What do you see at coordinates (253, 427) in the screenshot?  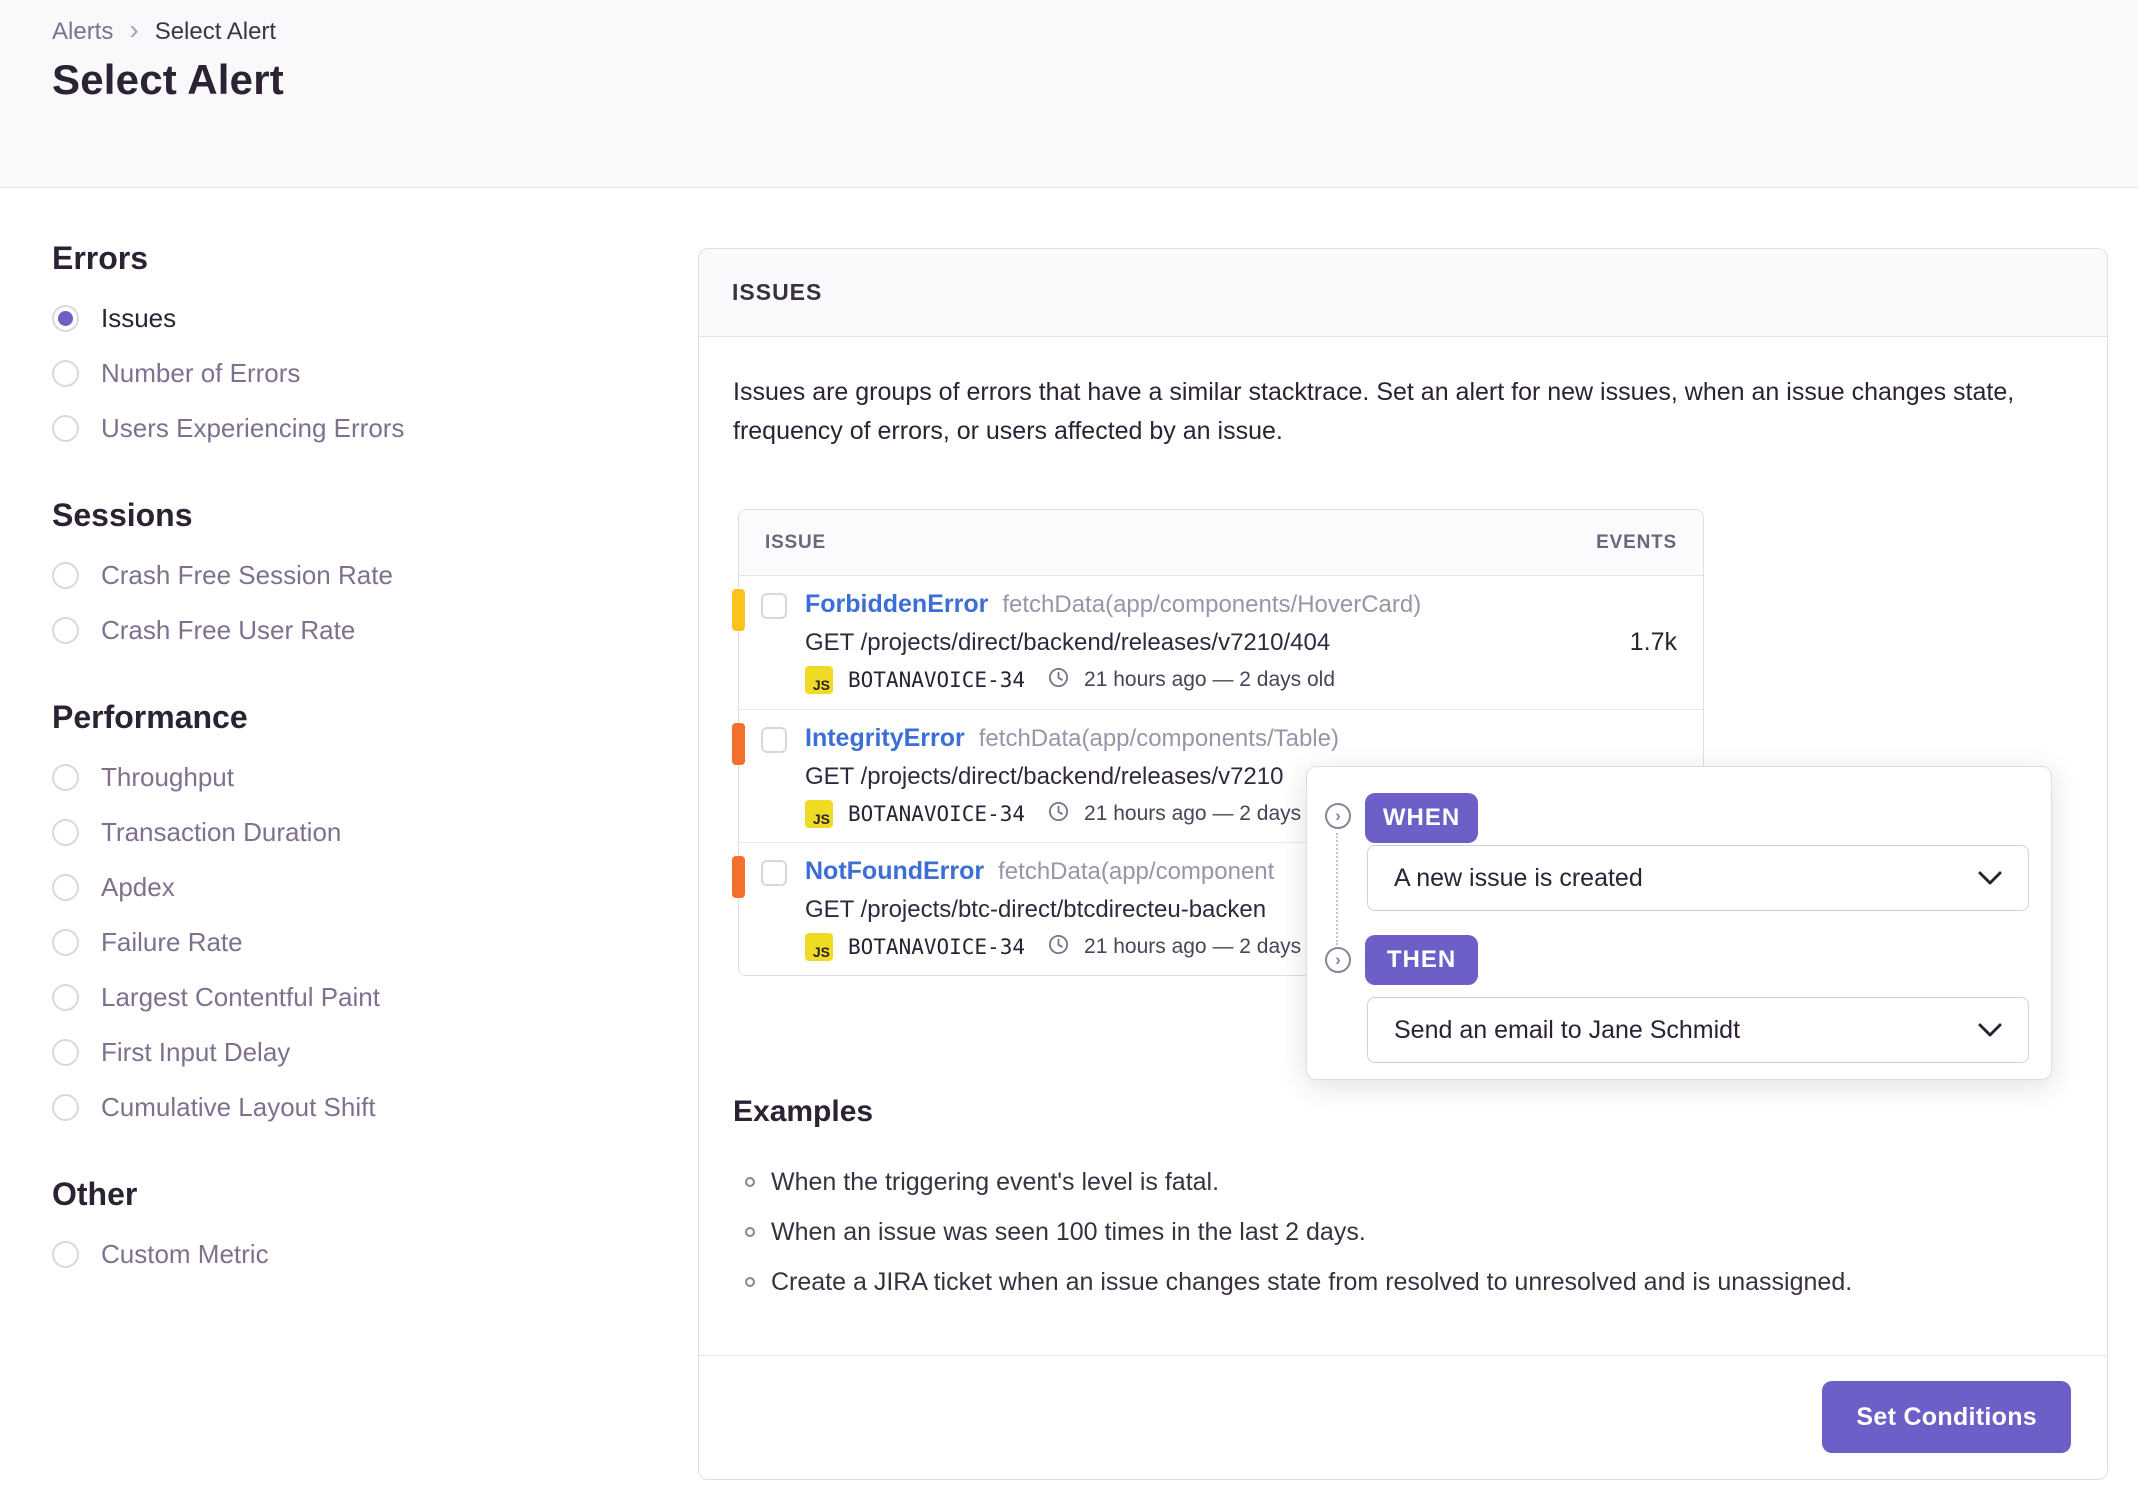 I see `radio-option-label: Users Experiencing Errors` at bounding box center [253, 427].